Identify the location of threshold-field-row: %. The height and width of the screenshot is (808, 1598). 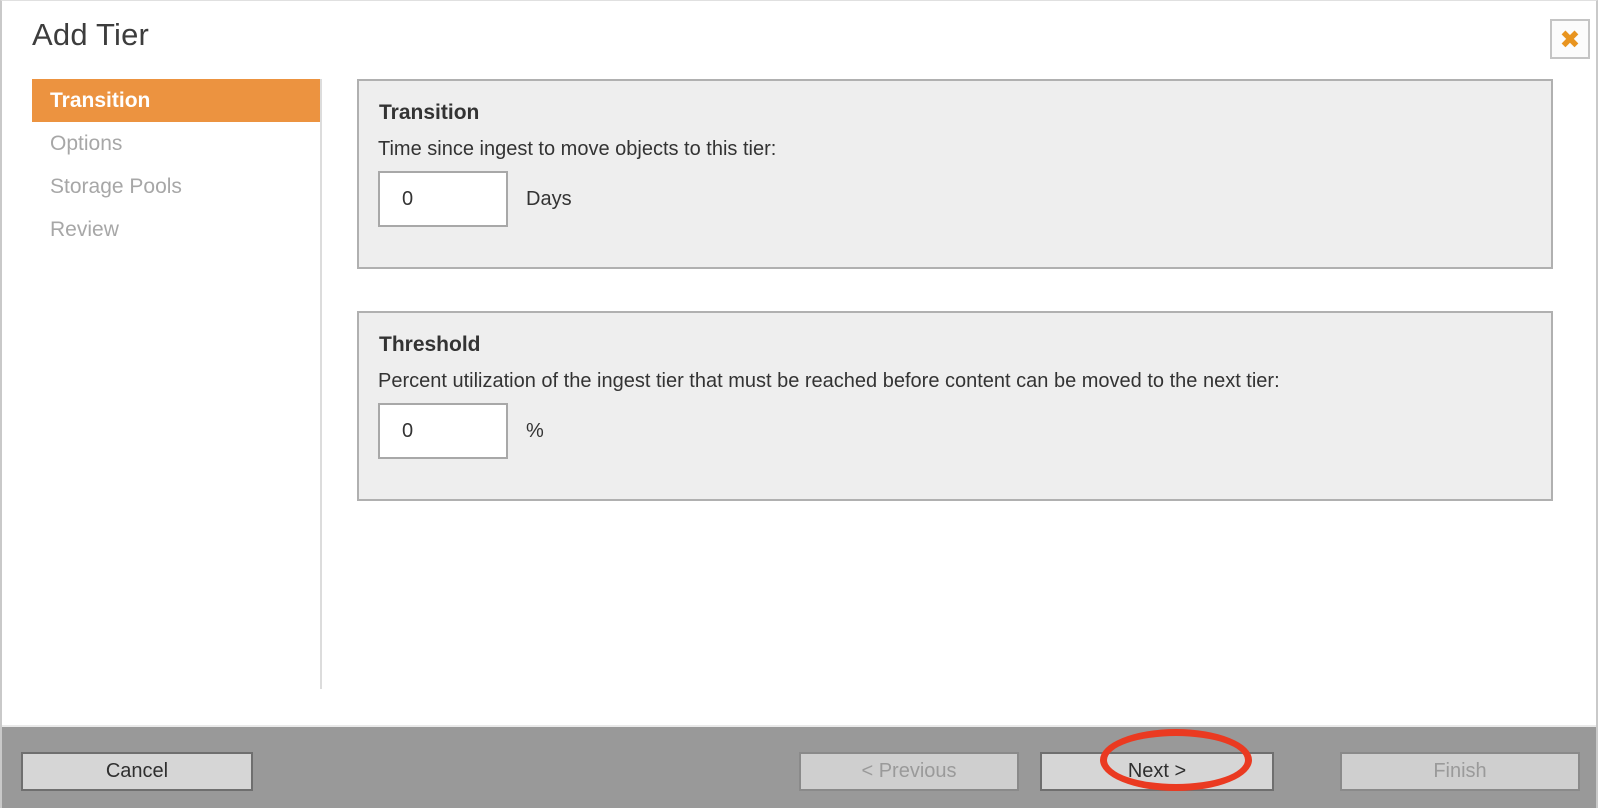
(461, 431).